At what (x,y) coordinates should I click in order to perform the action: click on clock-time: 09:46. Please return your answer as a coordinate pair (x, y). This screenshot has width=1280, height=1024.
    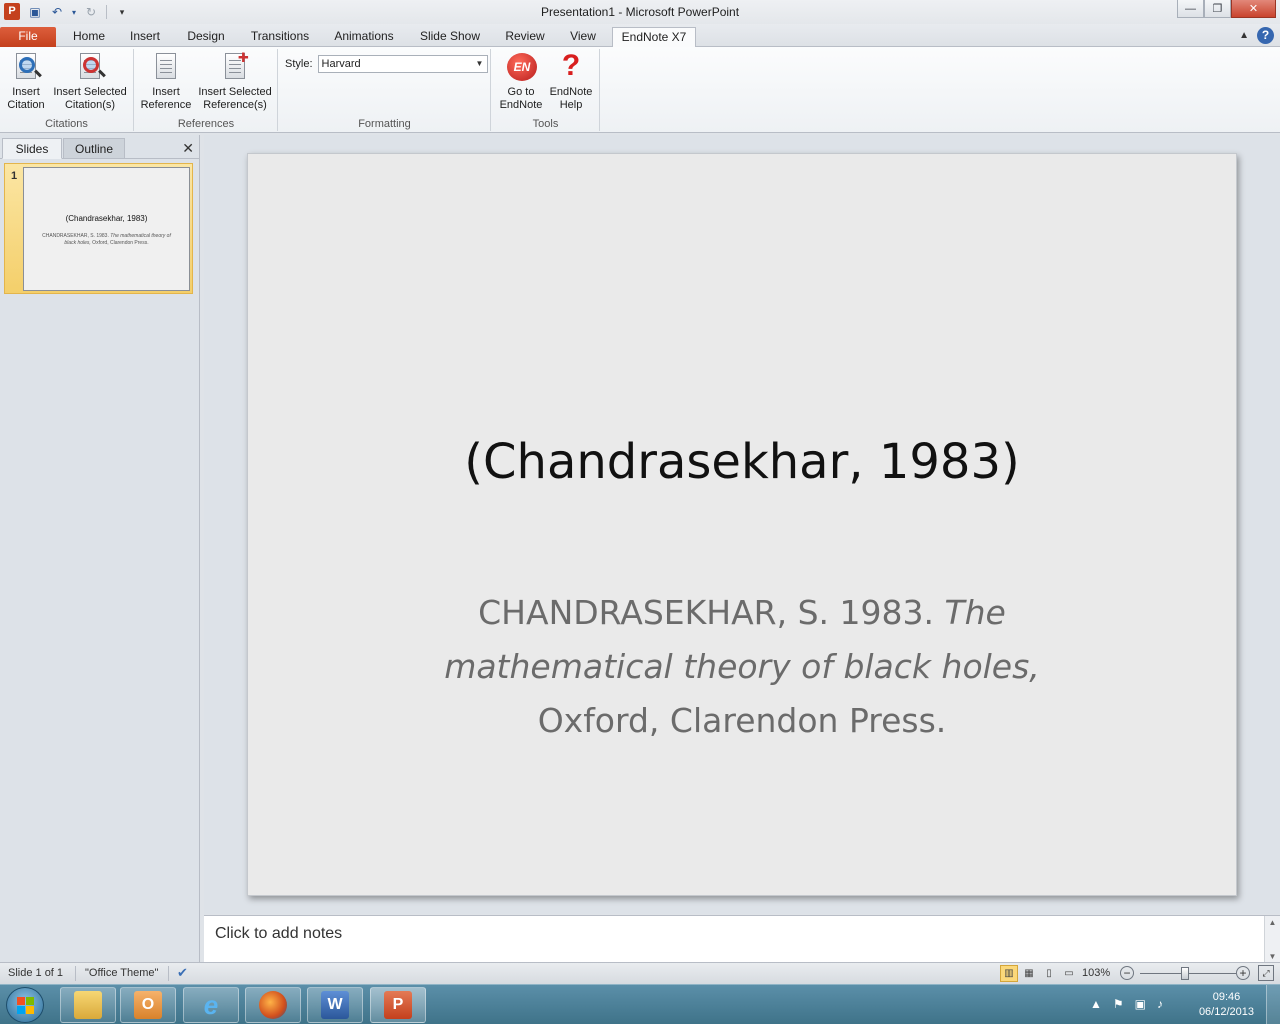
    Looking at the image, I should click on (1226, 997).